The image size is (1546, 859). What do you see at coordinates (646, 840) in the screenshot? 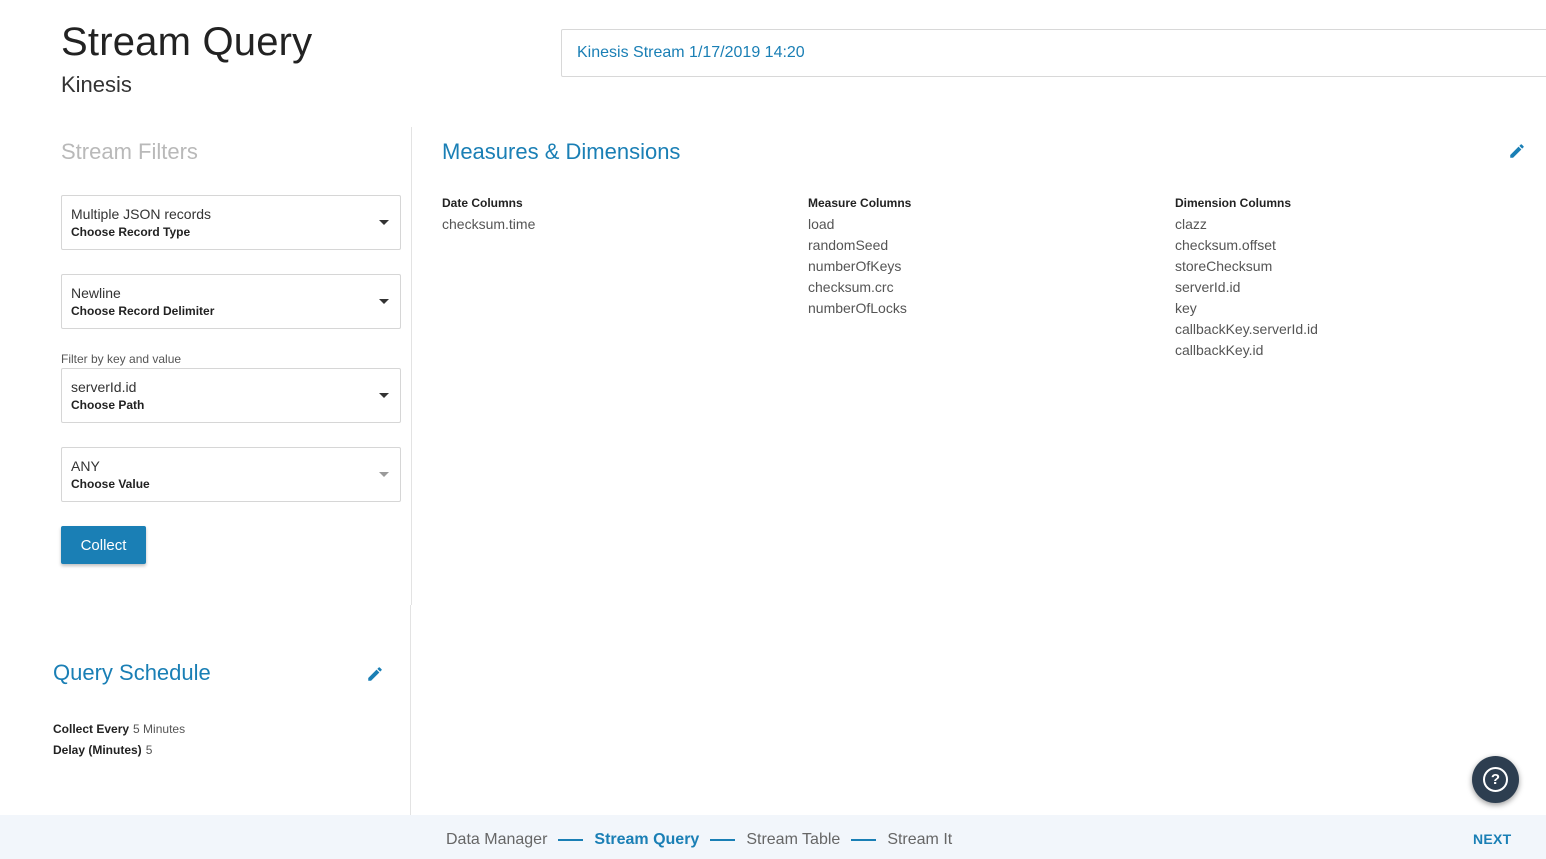
I see `step-stream-query: Stream Query` at bounding box center [646, 840].